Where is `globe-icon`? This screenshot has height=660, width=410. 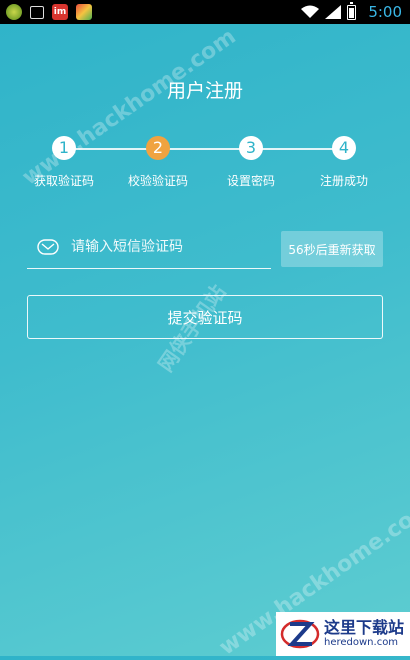
globe-icon is located at coordinates (14, 12).